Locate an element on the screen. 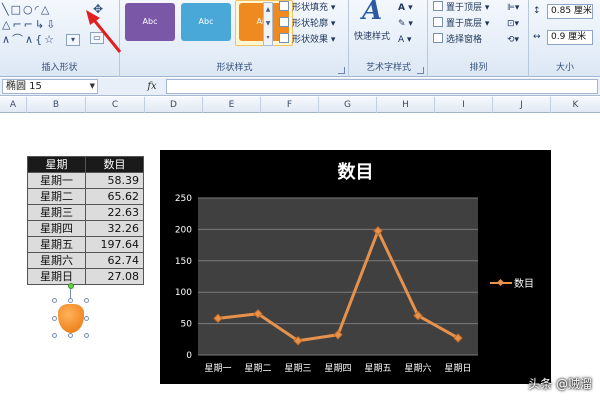 Image resolution: width=600 pixels, height=400 pixels. legend-label: 数目 is located at coordinates (524, 284).